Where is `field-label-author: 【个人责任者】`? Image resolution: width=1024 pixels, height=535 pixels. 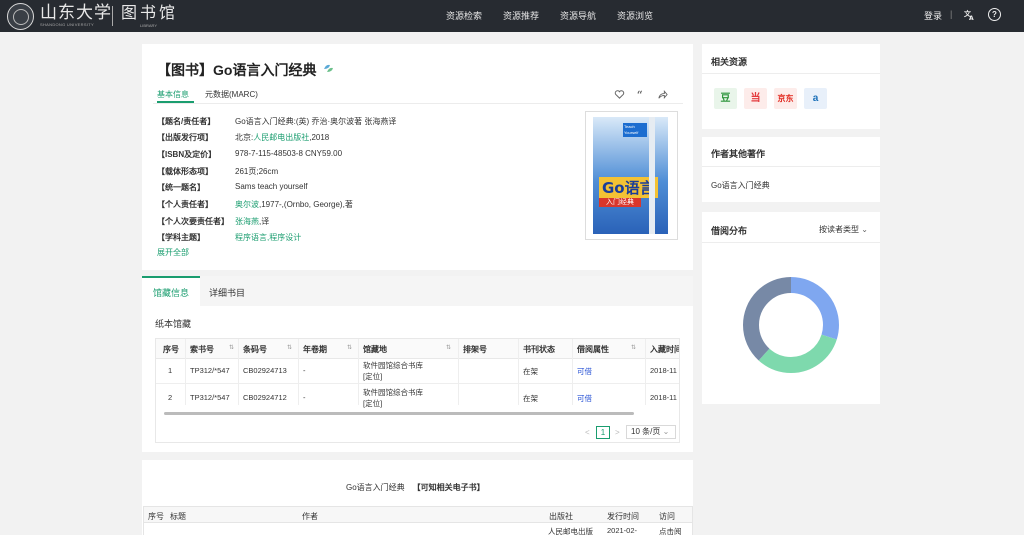 field-label-author: 【个人责任者】 is located at coordinates (185, 204).